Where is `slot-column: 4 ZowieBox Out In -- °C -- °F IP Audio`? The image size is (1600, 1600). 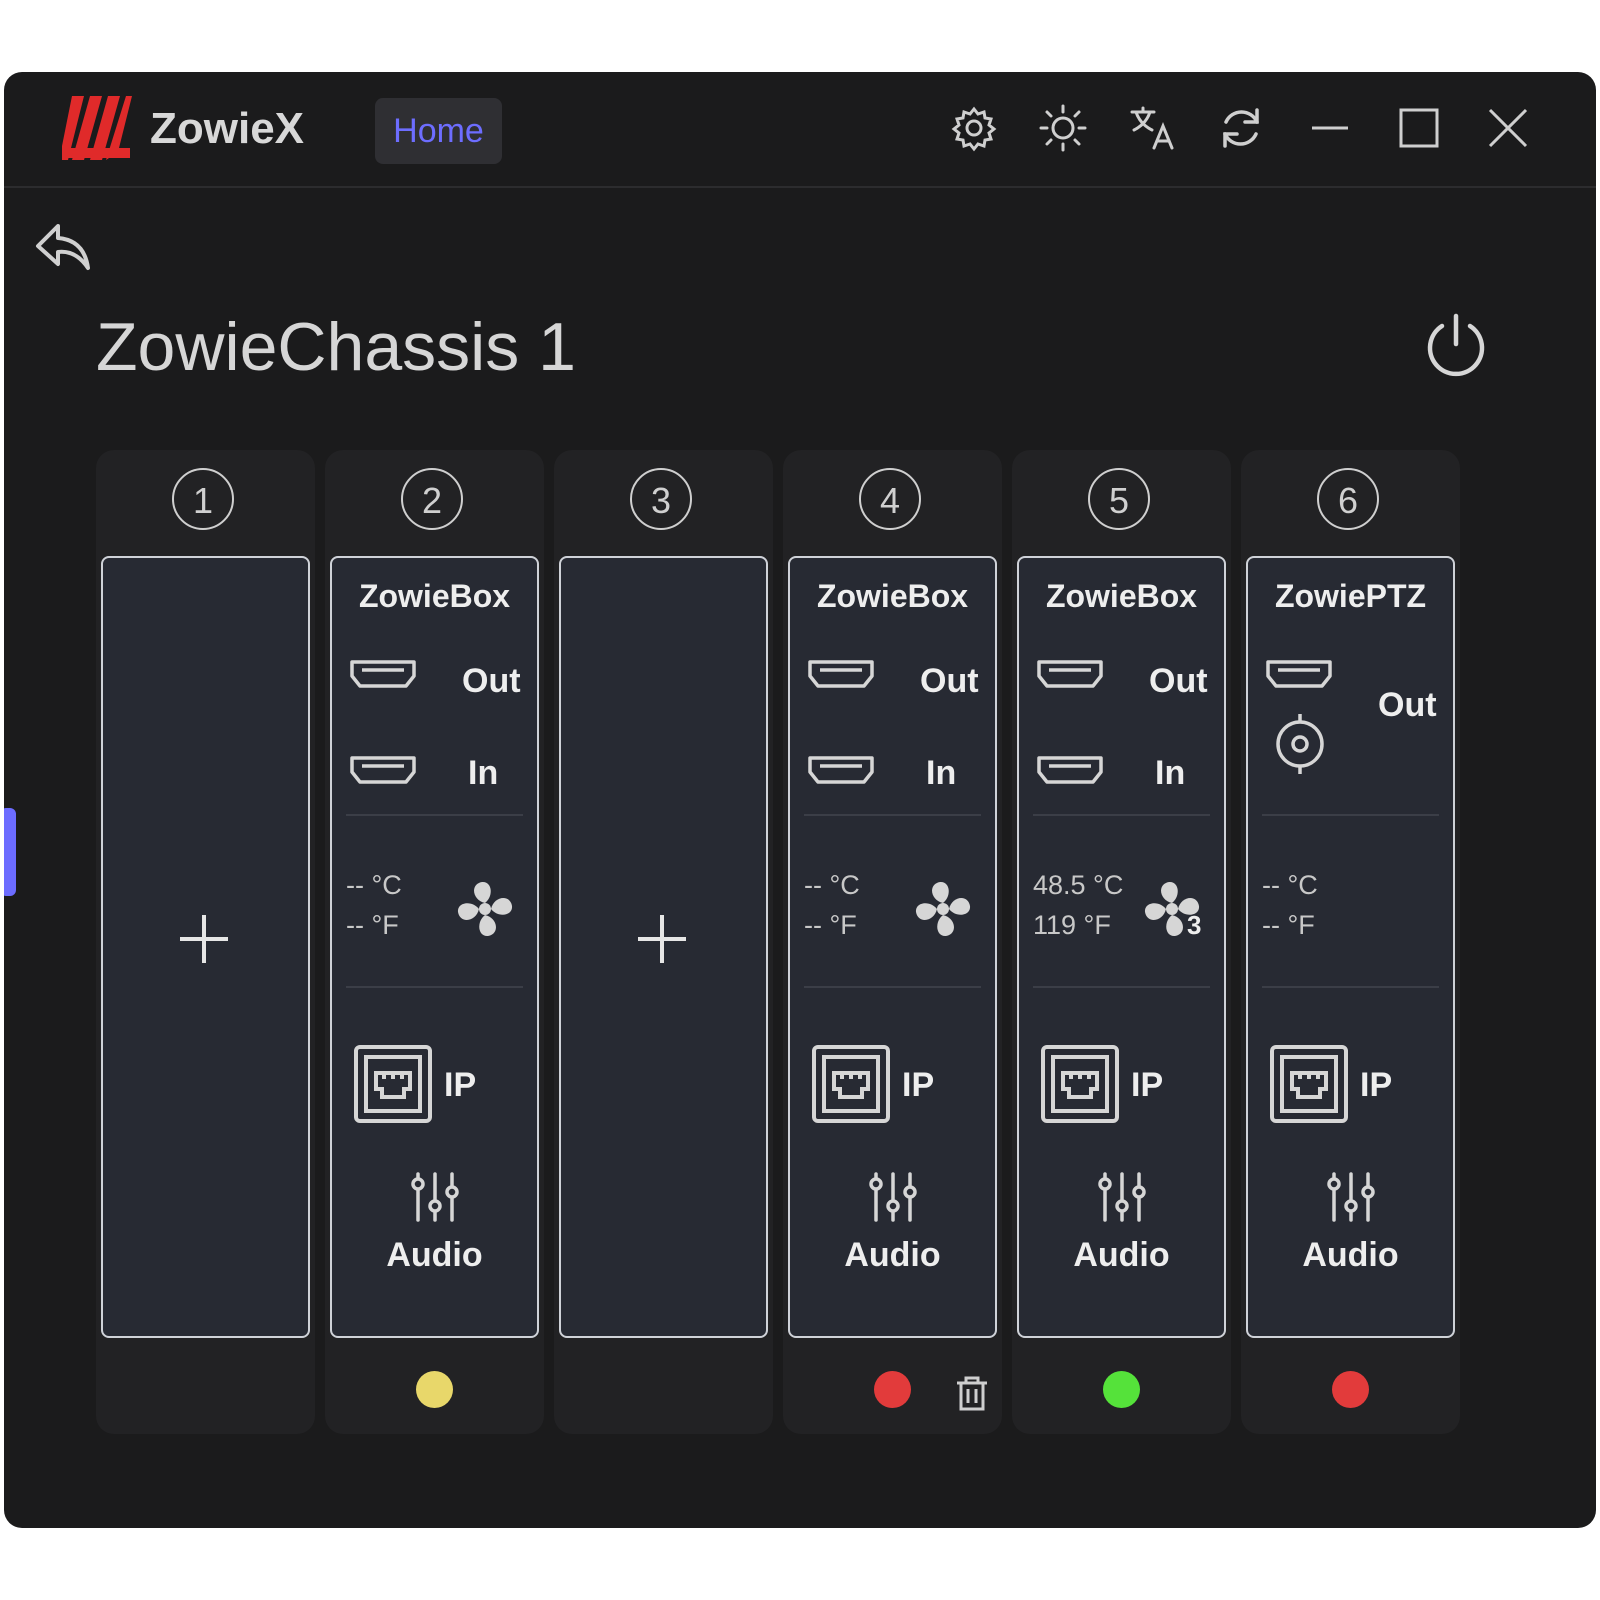 slot-column: 4 ZowieBox Out In -- °C -- °F IP Audio is located at coordinates (892, 942).